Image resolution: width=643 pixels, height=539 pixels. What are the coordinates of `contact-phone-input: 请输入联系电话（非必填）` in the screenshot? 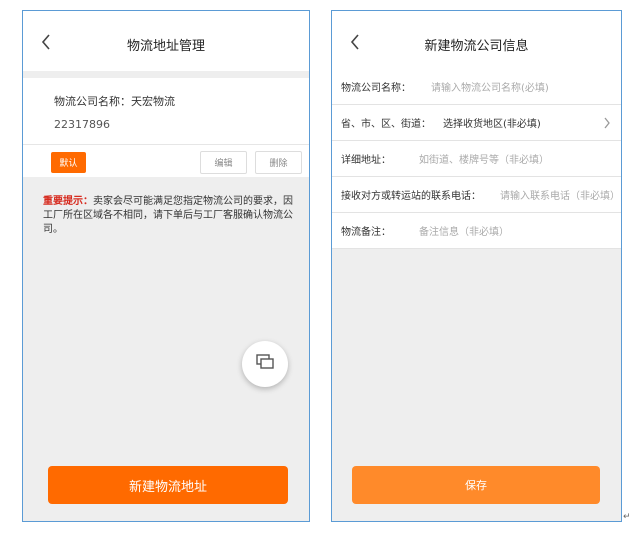 It's located at (560, 194).